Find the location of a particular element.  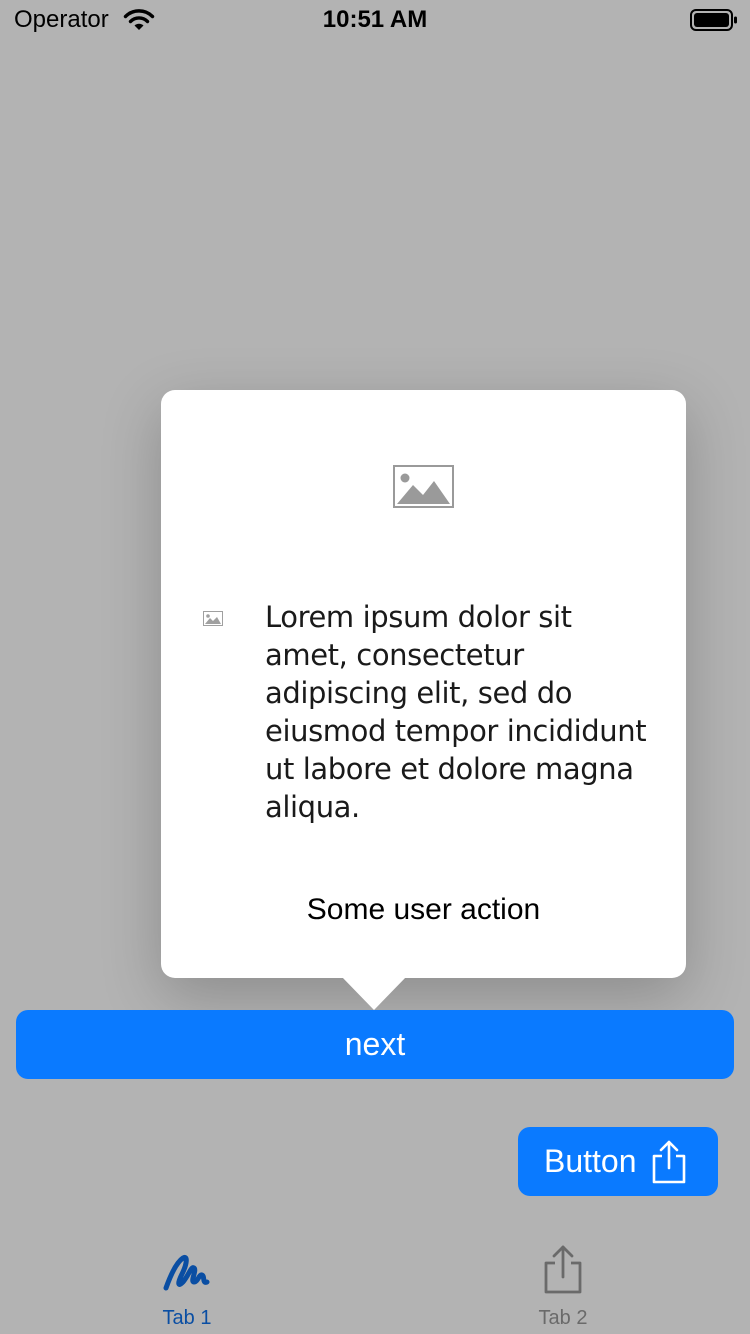

popover-arrow is located at coordinates (374, 993).